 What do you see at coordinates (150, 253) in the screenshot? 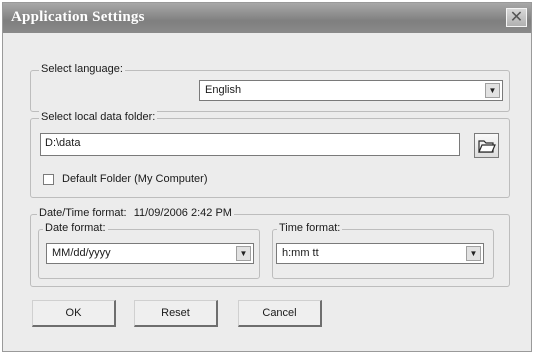
I see `date-format-select: MM/dd/yyyy ▼` at bounding box center [150, 253].